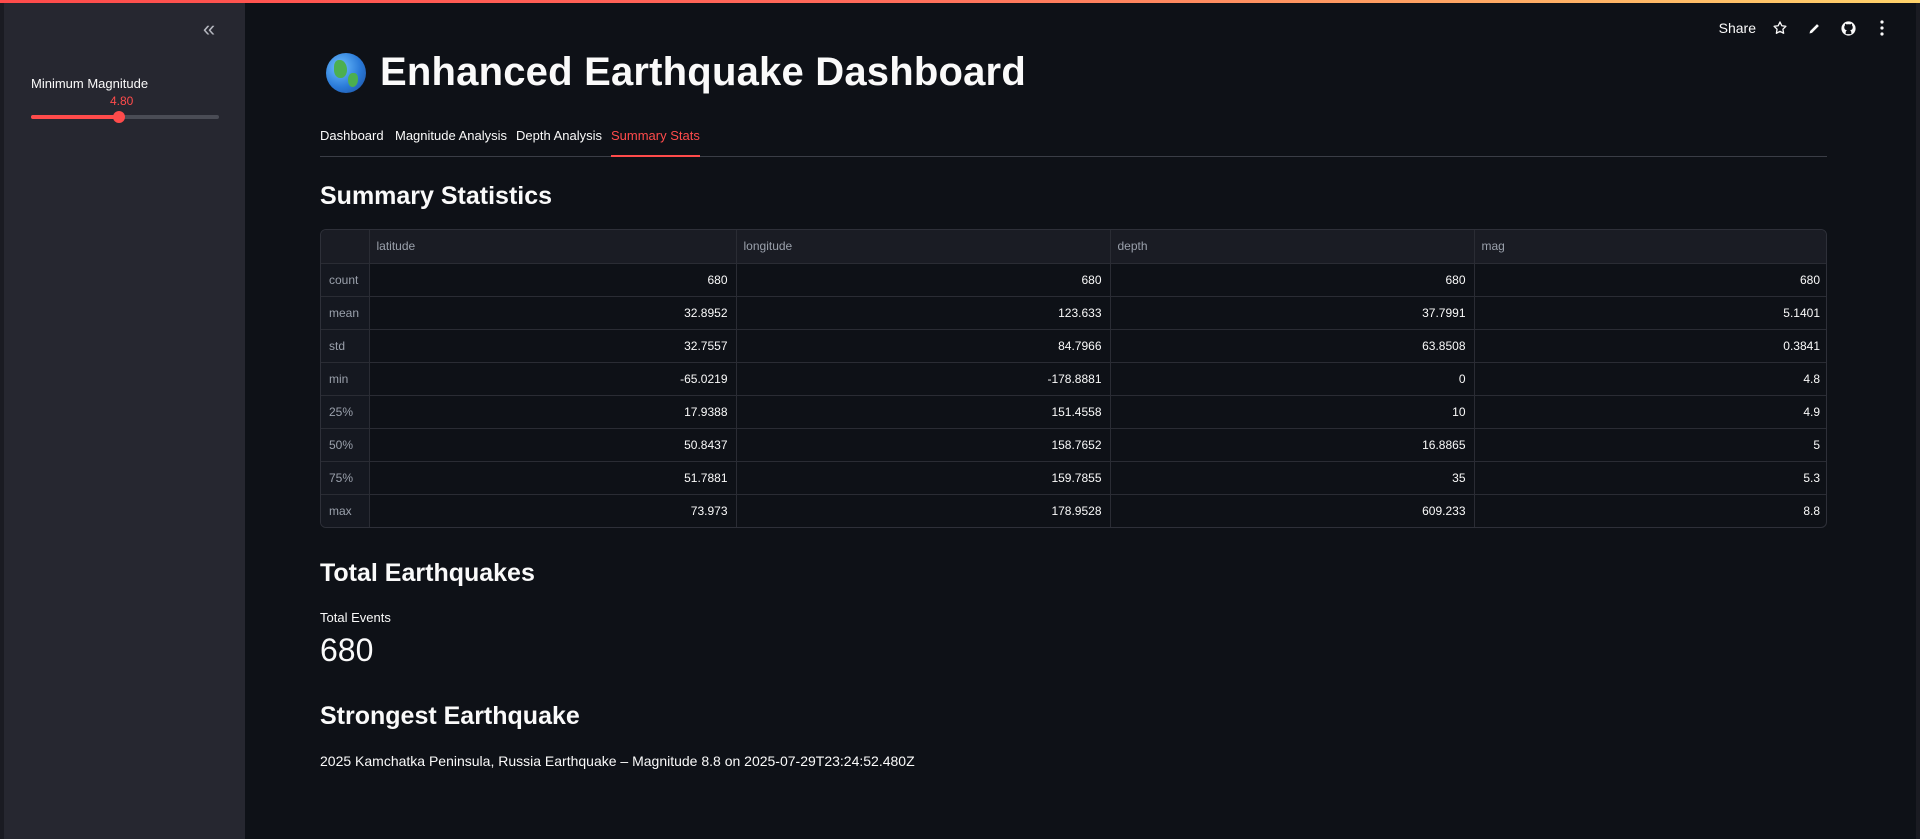  I want to click on column-header: depth, so click(1292, 247).